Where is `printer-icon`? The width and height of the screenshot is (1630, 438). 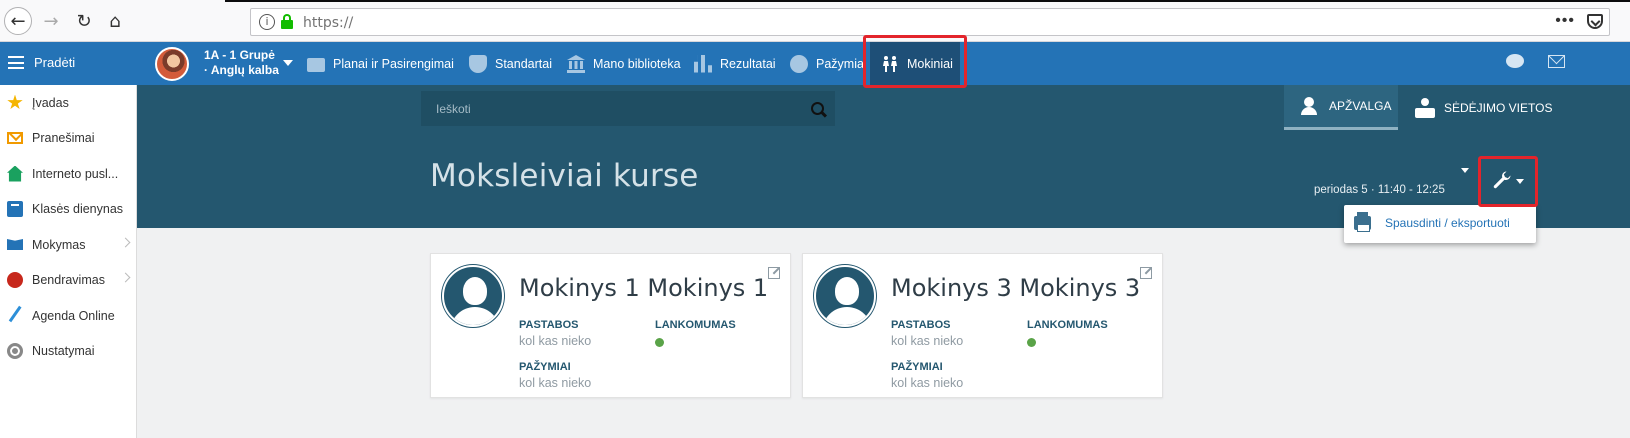 printer-icon is located at coordinates (1362, 222).